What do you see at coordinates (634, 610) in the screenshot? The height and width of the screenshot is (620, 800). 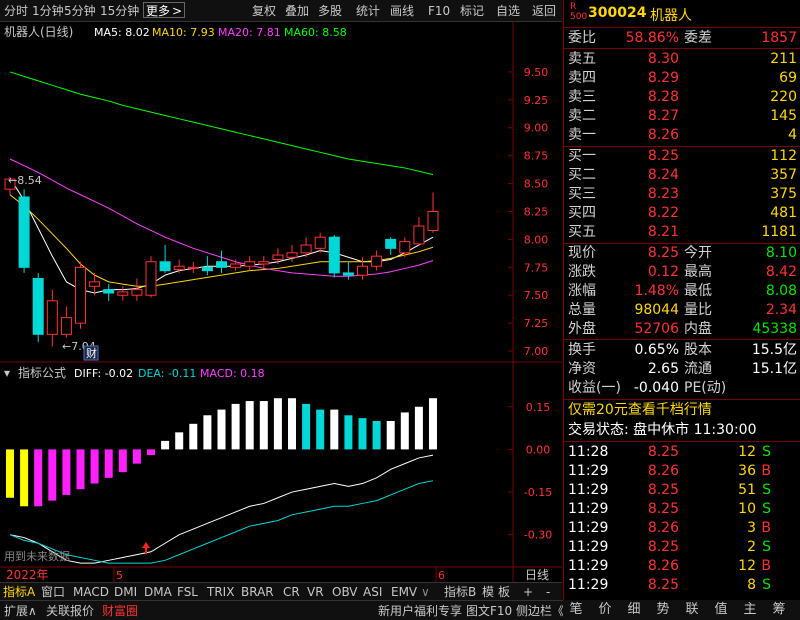 I see `tab-xi: 细` at bounding box center [634, 610].